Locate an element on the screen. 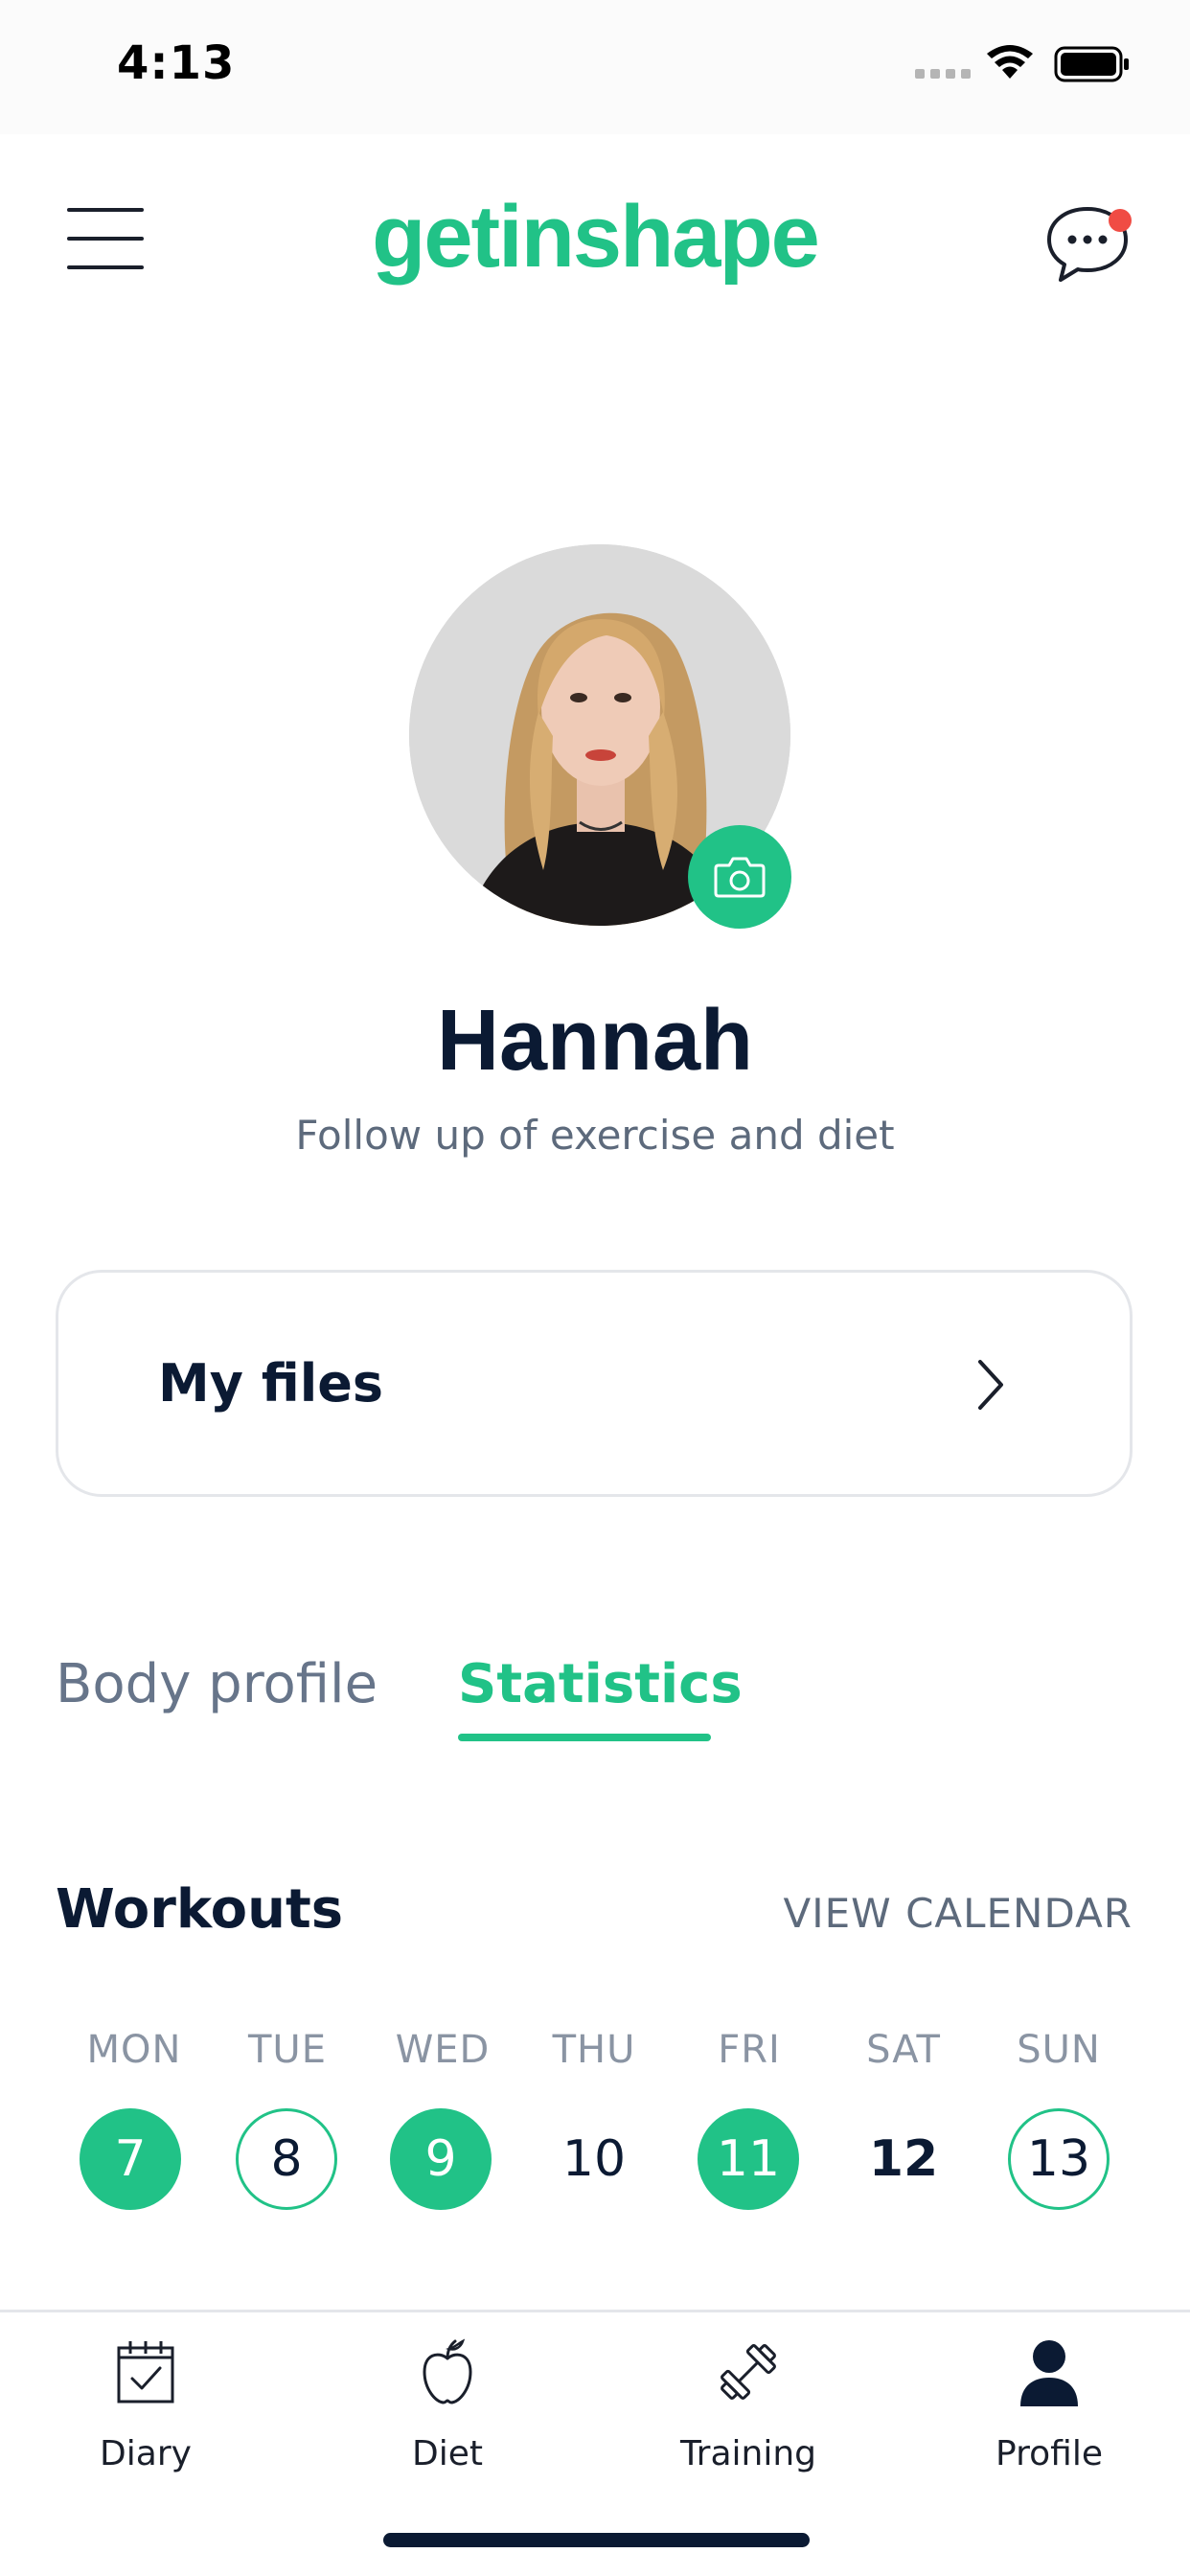 The width and height of the screenshot is (1190, 2576). day-name-fri: FRI is located at coordinates (749, 2050).